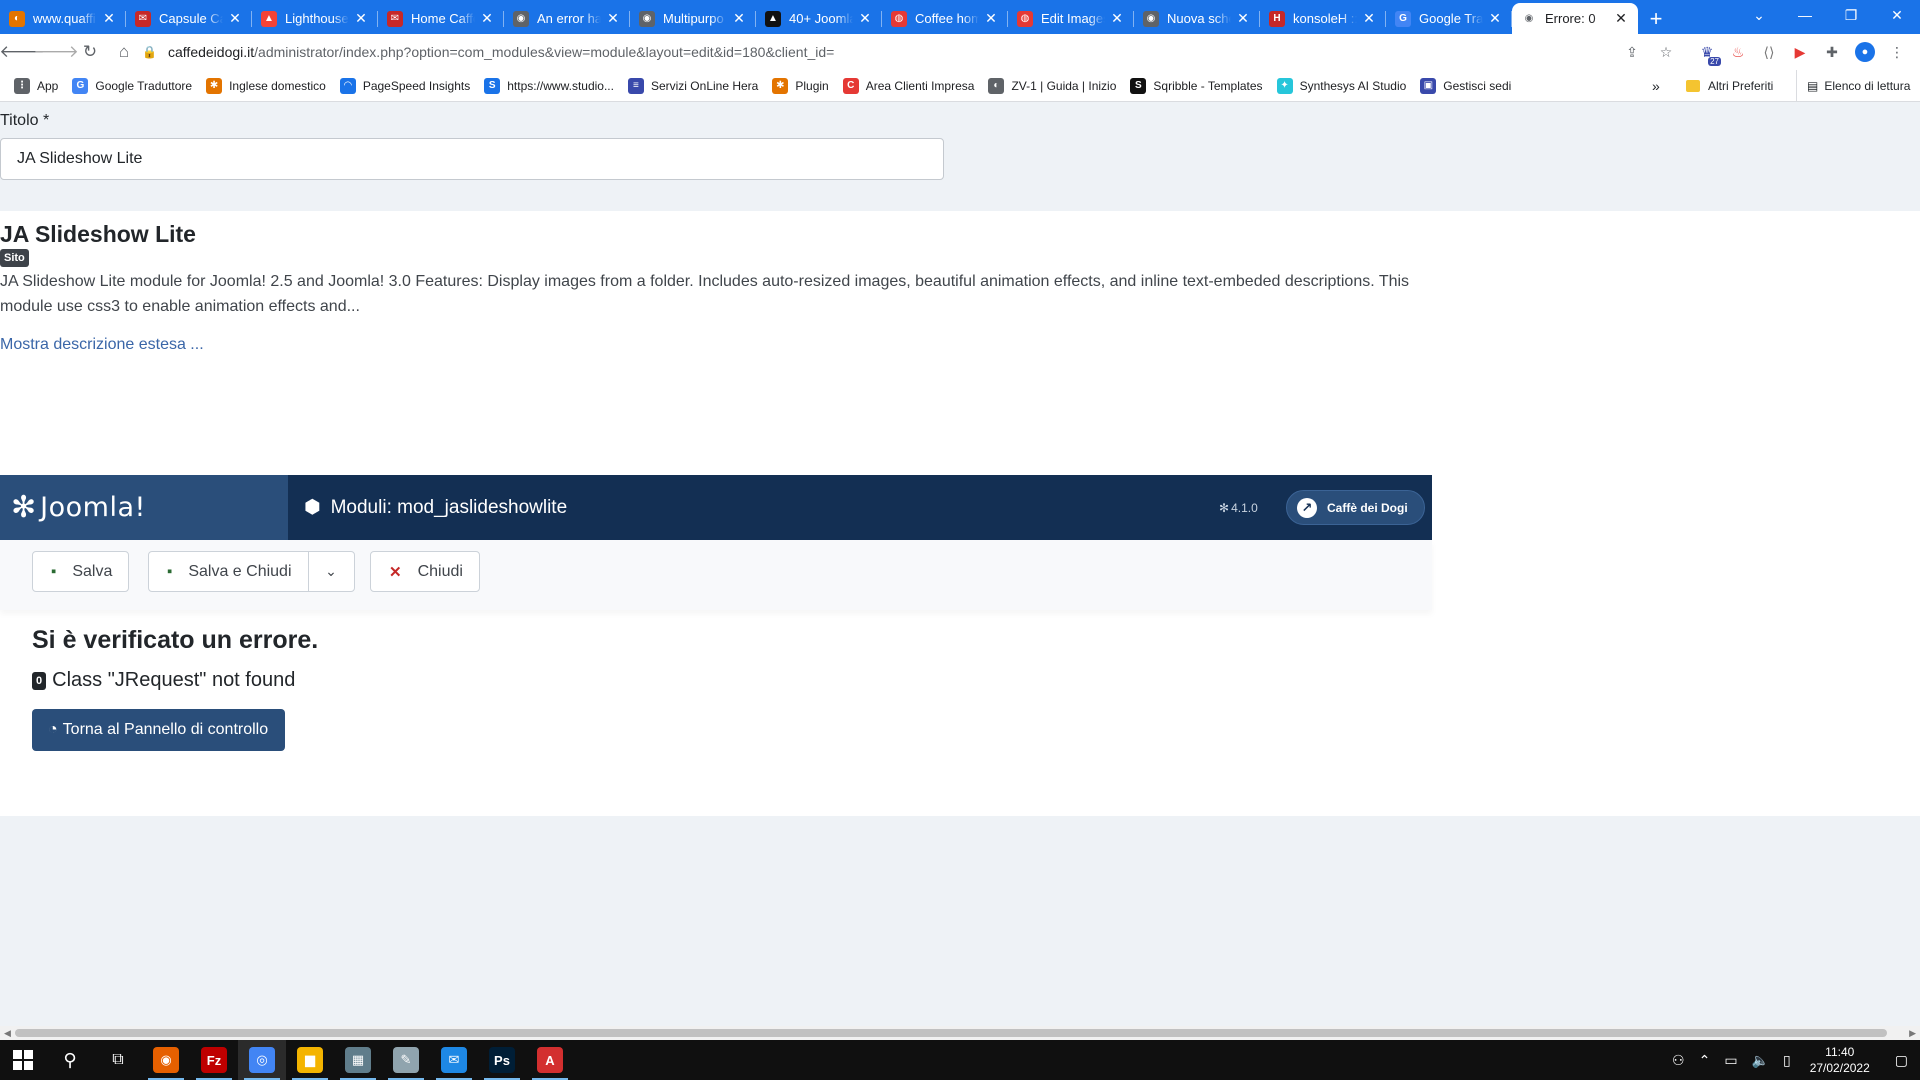 Image resolution: width=1920 pixels, height=1080 pixels. Describe the element at coordinates (1632, 52) in the screenshot. I see `share-icon: ⇪` at that location.